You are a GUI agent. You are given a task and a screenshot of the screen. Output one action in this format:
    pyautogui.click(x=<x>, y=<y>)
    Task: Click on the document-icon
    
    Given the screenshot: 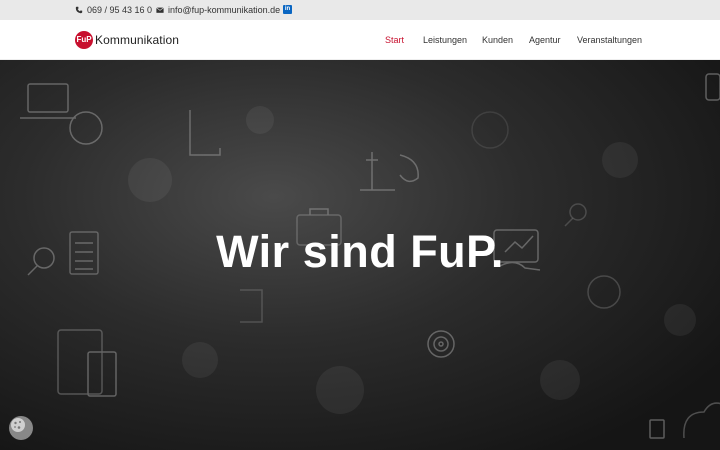 What is the action you would take?
    pyautogui.click(x=657, y=429)
    